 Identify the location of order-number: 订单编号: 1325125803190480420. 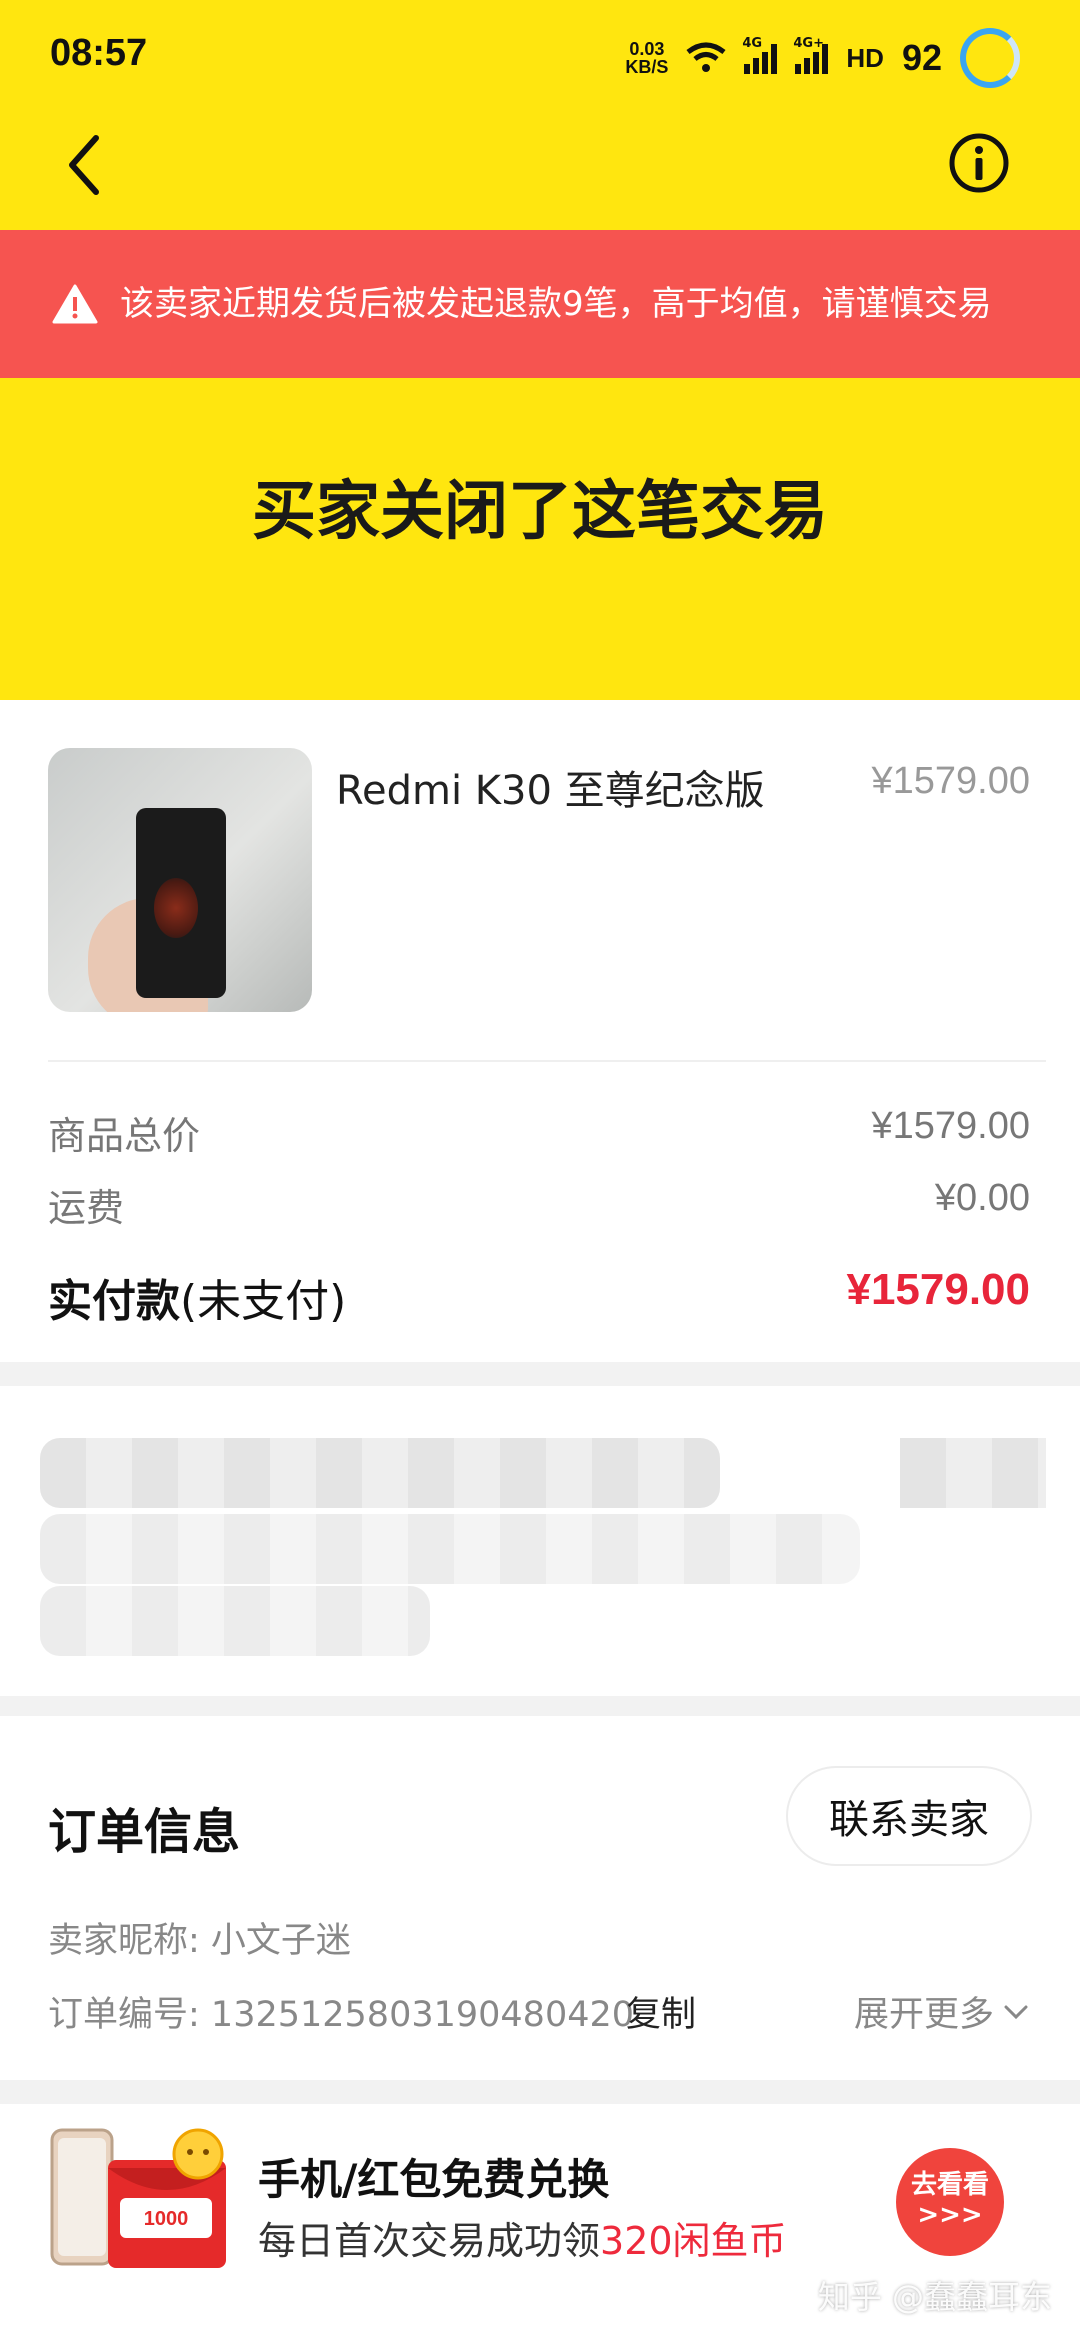
(341, 2015).